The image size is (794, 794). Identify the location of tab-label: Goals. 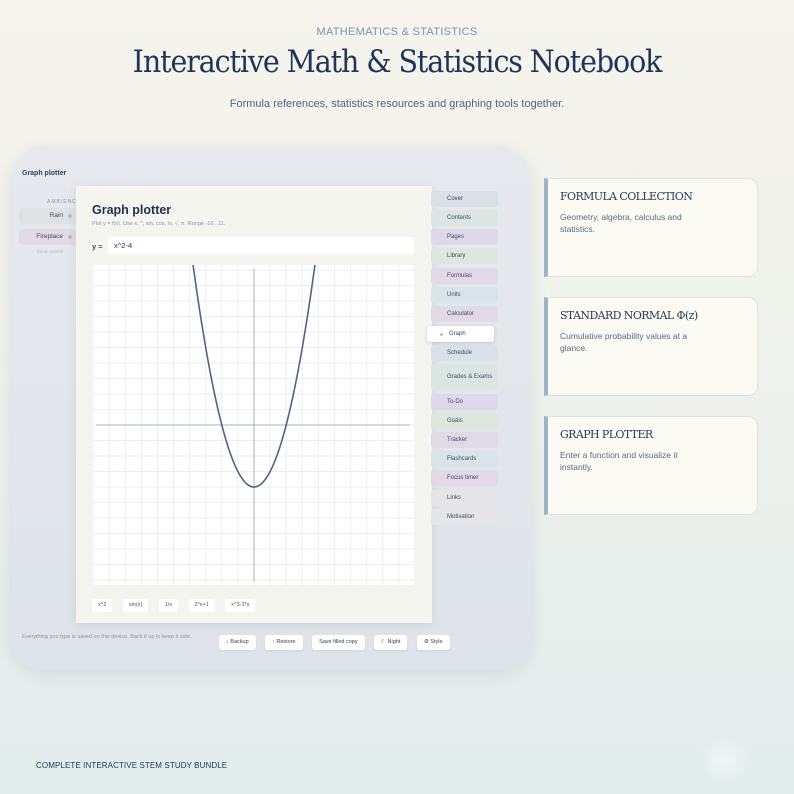
(455, 421).